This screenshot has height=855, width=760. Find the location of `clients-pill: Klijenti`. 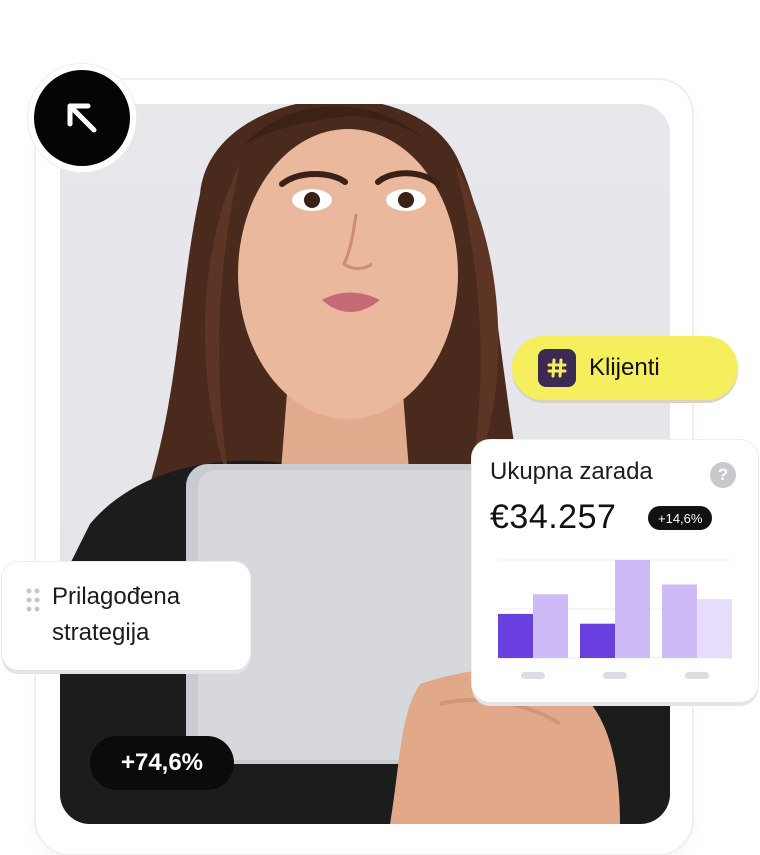

clients-pill: Klijenti is located at coordinates (625, 368).